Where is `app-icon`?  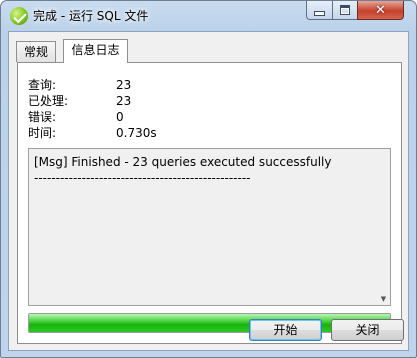
app-icon is located at coordinates (19, 16).